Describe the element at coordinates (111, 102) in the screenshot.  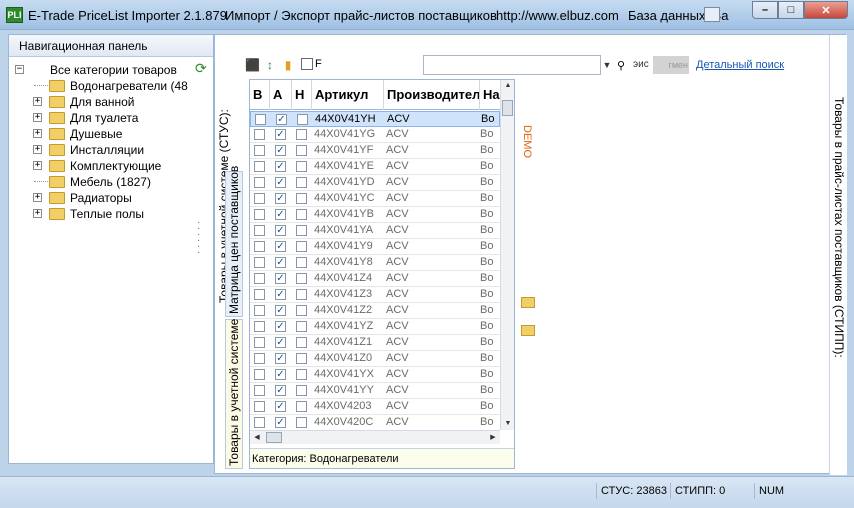
I see `tree-item-category: + Для ванной` at that location.